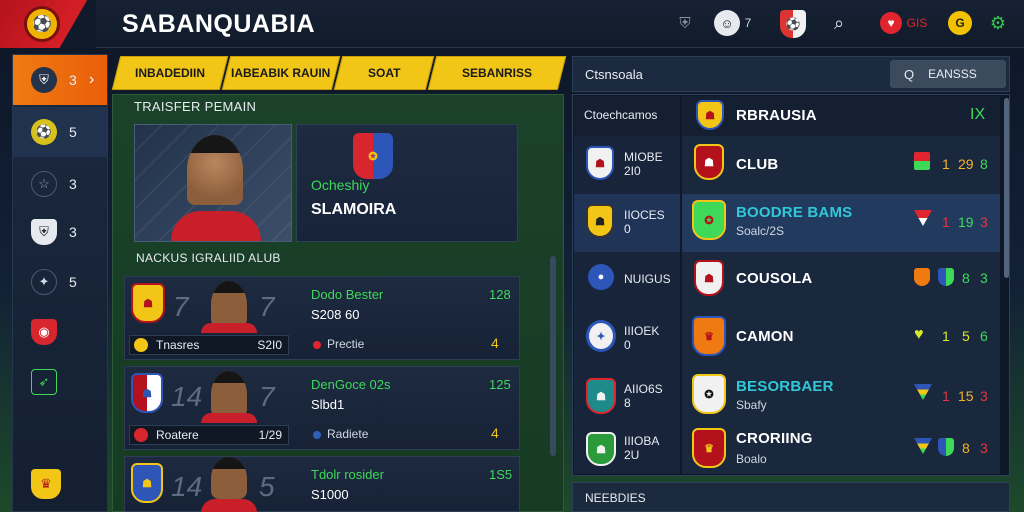 This screenshot has width=1024, height=512. What do you see at coordinates (891, 23) in the screenshot?
I see `alert-icon: ♥` at bounding box center [891, 23].